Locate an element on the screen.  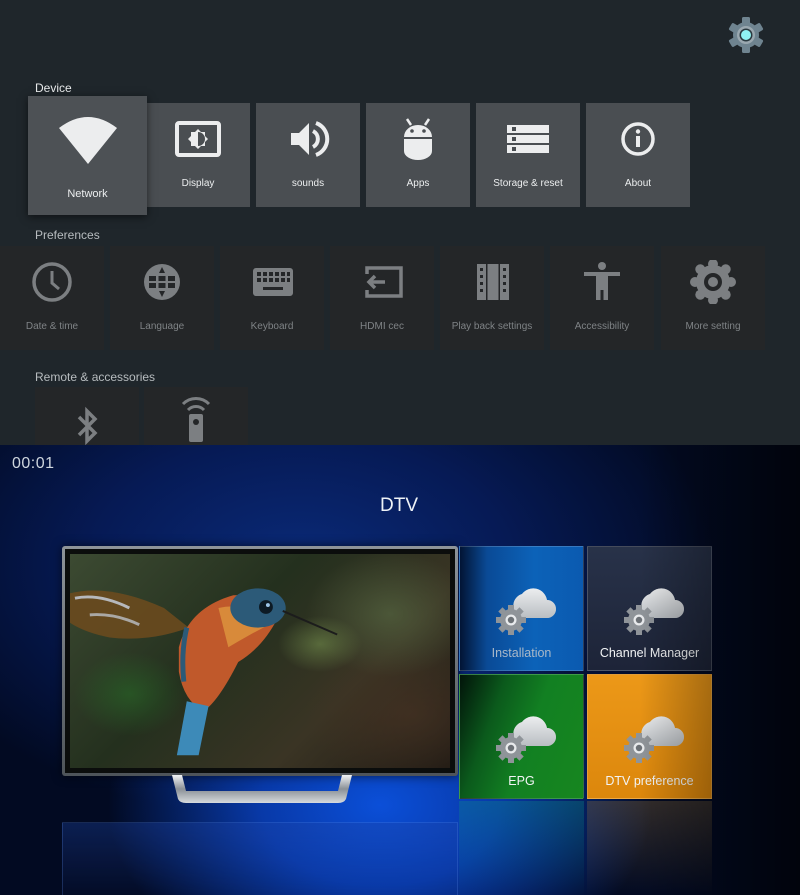
tile-hdmi-cec: HDMI cec is located at coordinates (382, 298).